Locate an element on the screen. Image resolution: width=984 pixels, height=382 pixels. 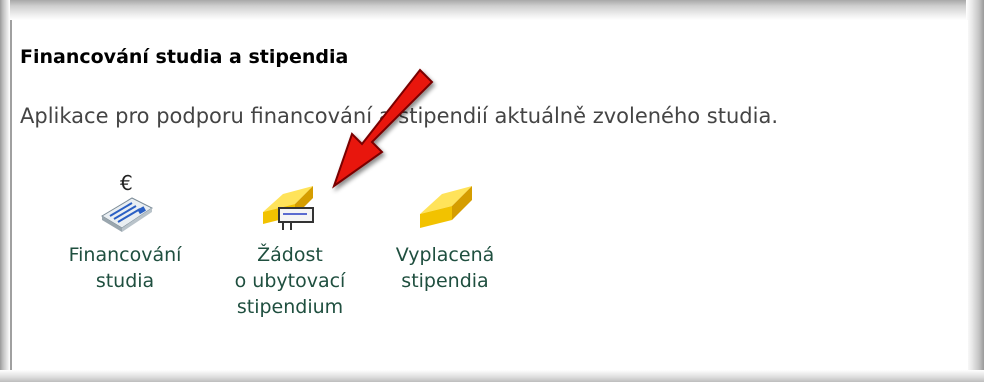
window-border-top is located at coordinates (492, 10).